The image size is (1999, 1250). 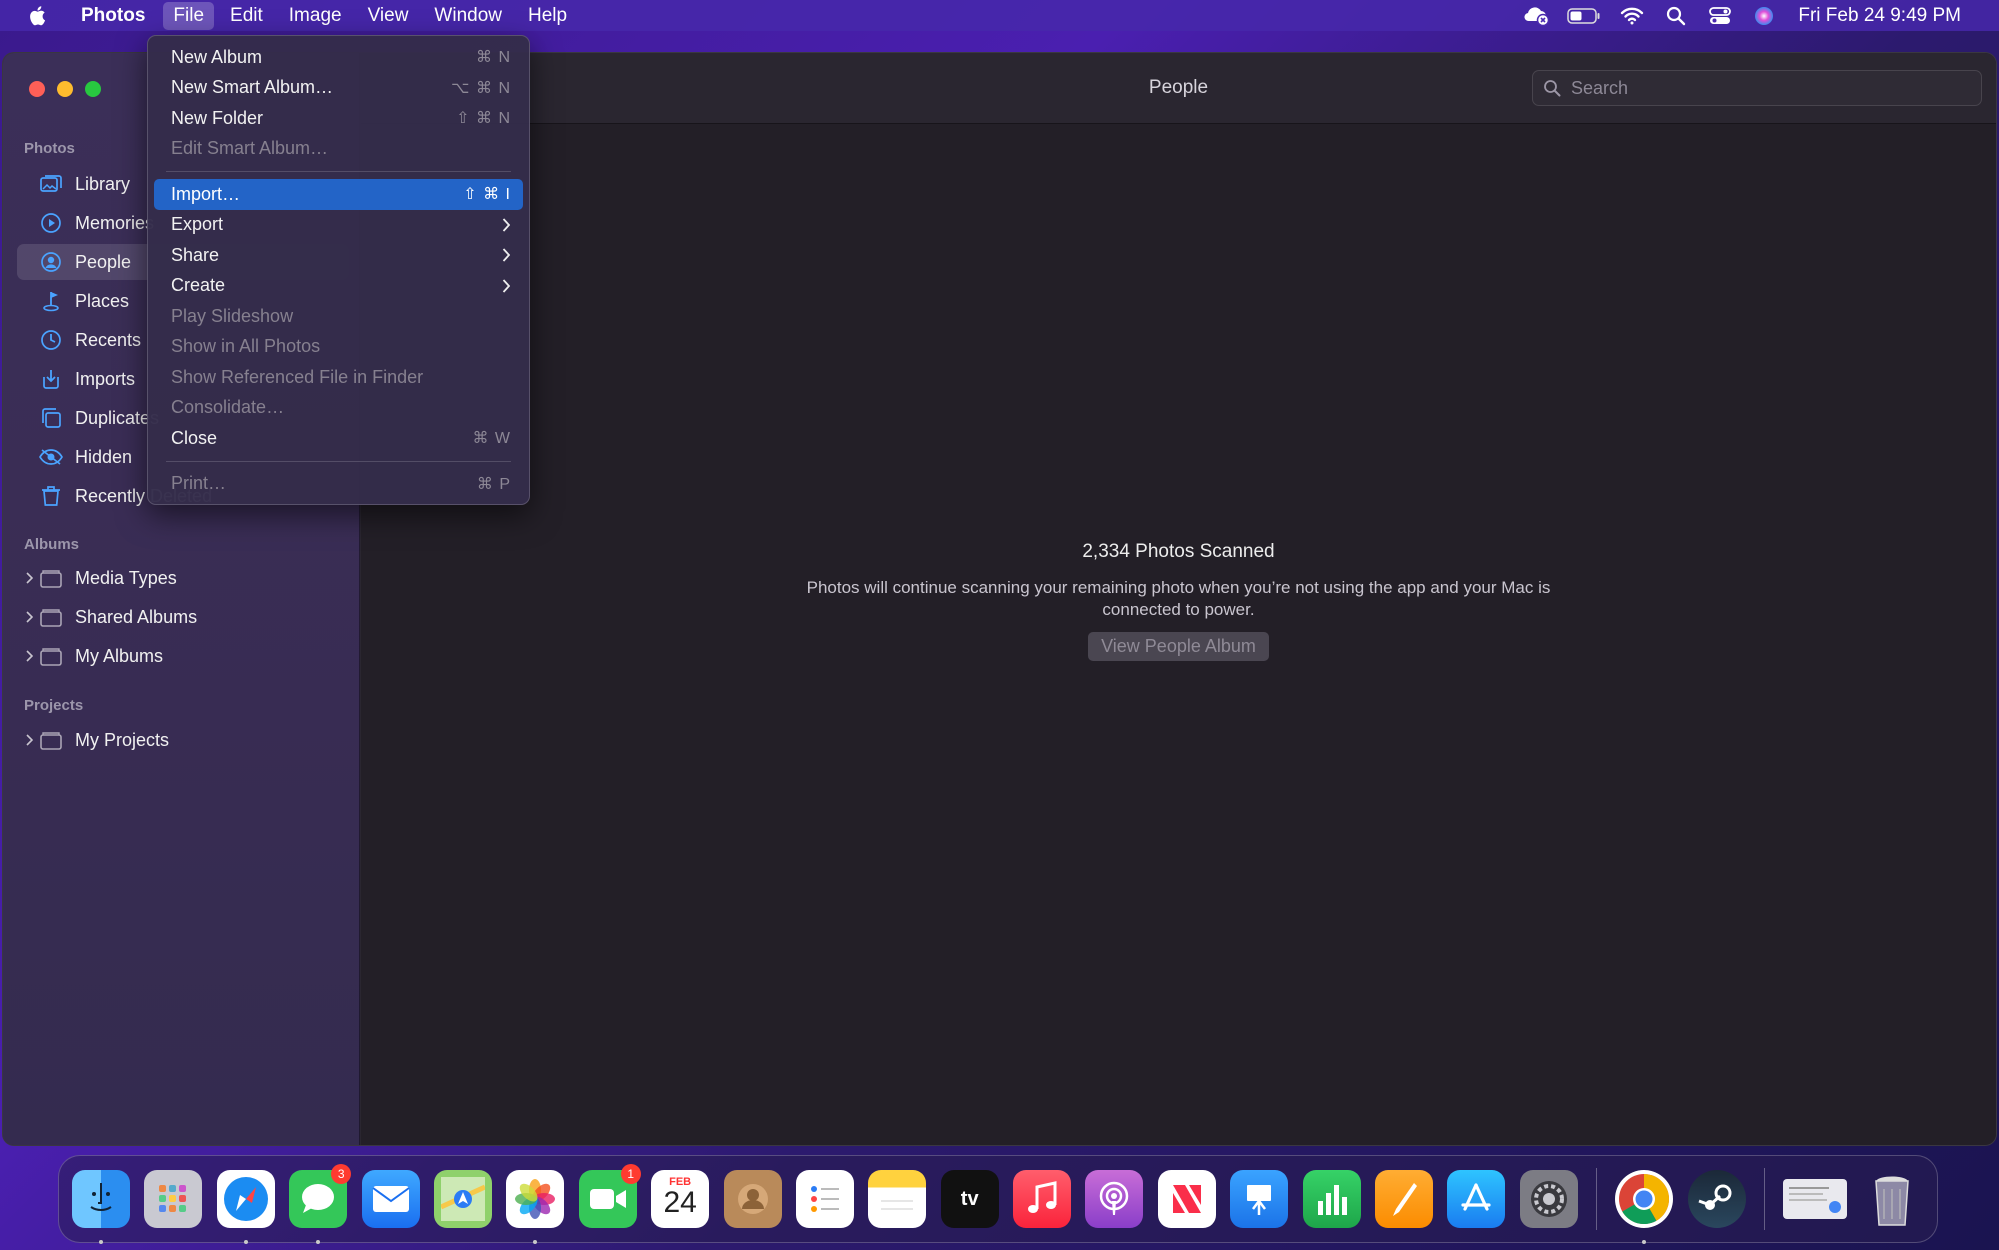 I want to click on launchpad-icon, so click(x=173, y=1199).